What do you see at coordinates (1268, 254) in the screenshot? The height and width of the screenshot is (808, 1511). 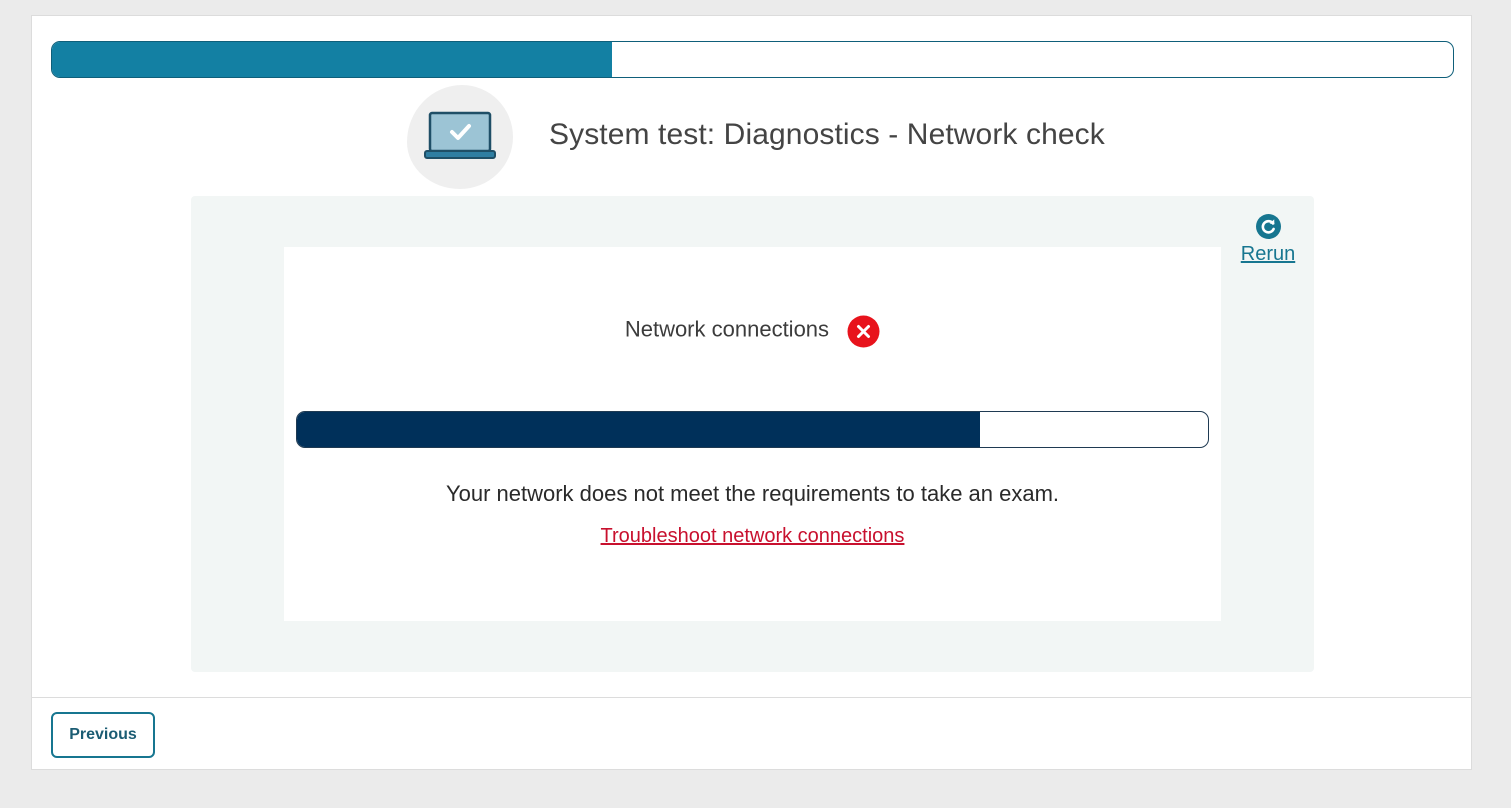 I see `rerun-label: Rerun` at bounding box center [1268, 254].